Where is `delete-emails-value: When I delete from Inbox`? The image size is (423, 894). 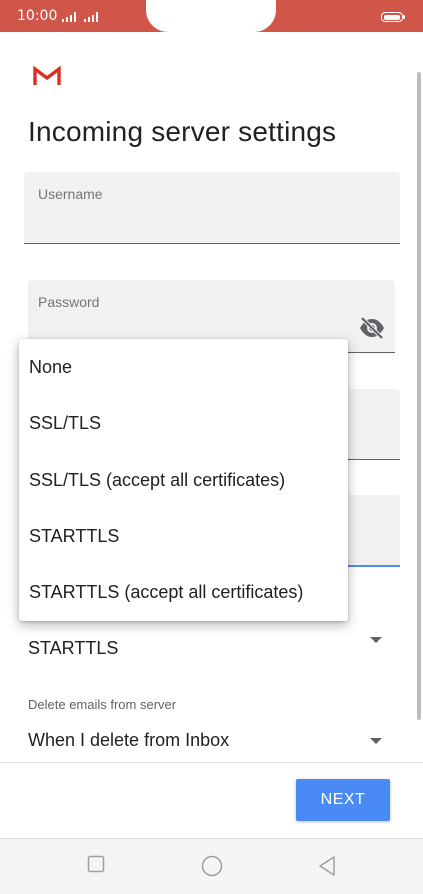
delete-emails-value: When I delete from Inbox is located at coordinates (129, 740).